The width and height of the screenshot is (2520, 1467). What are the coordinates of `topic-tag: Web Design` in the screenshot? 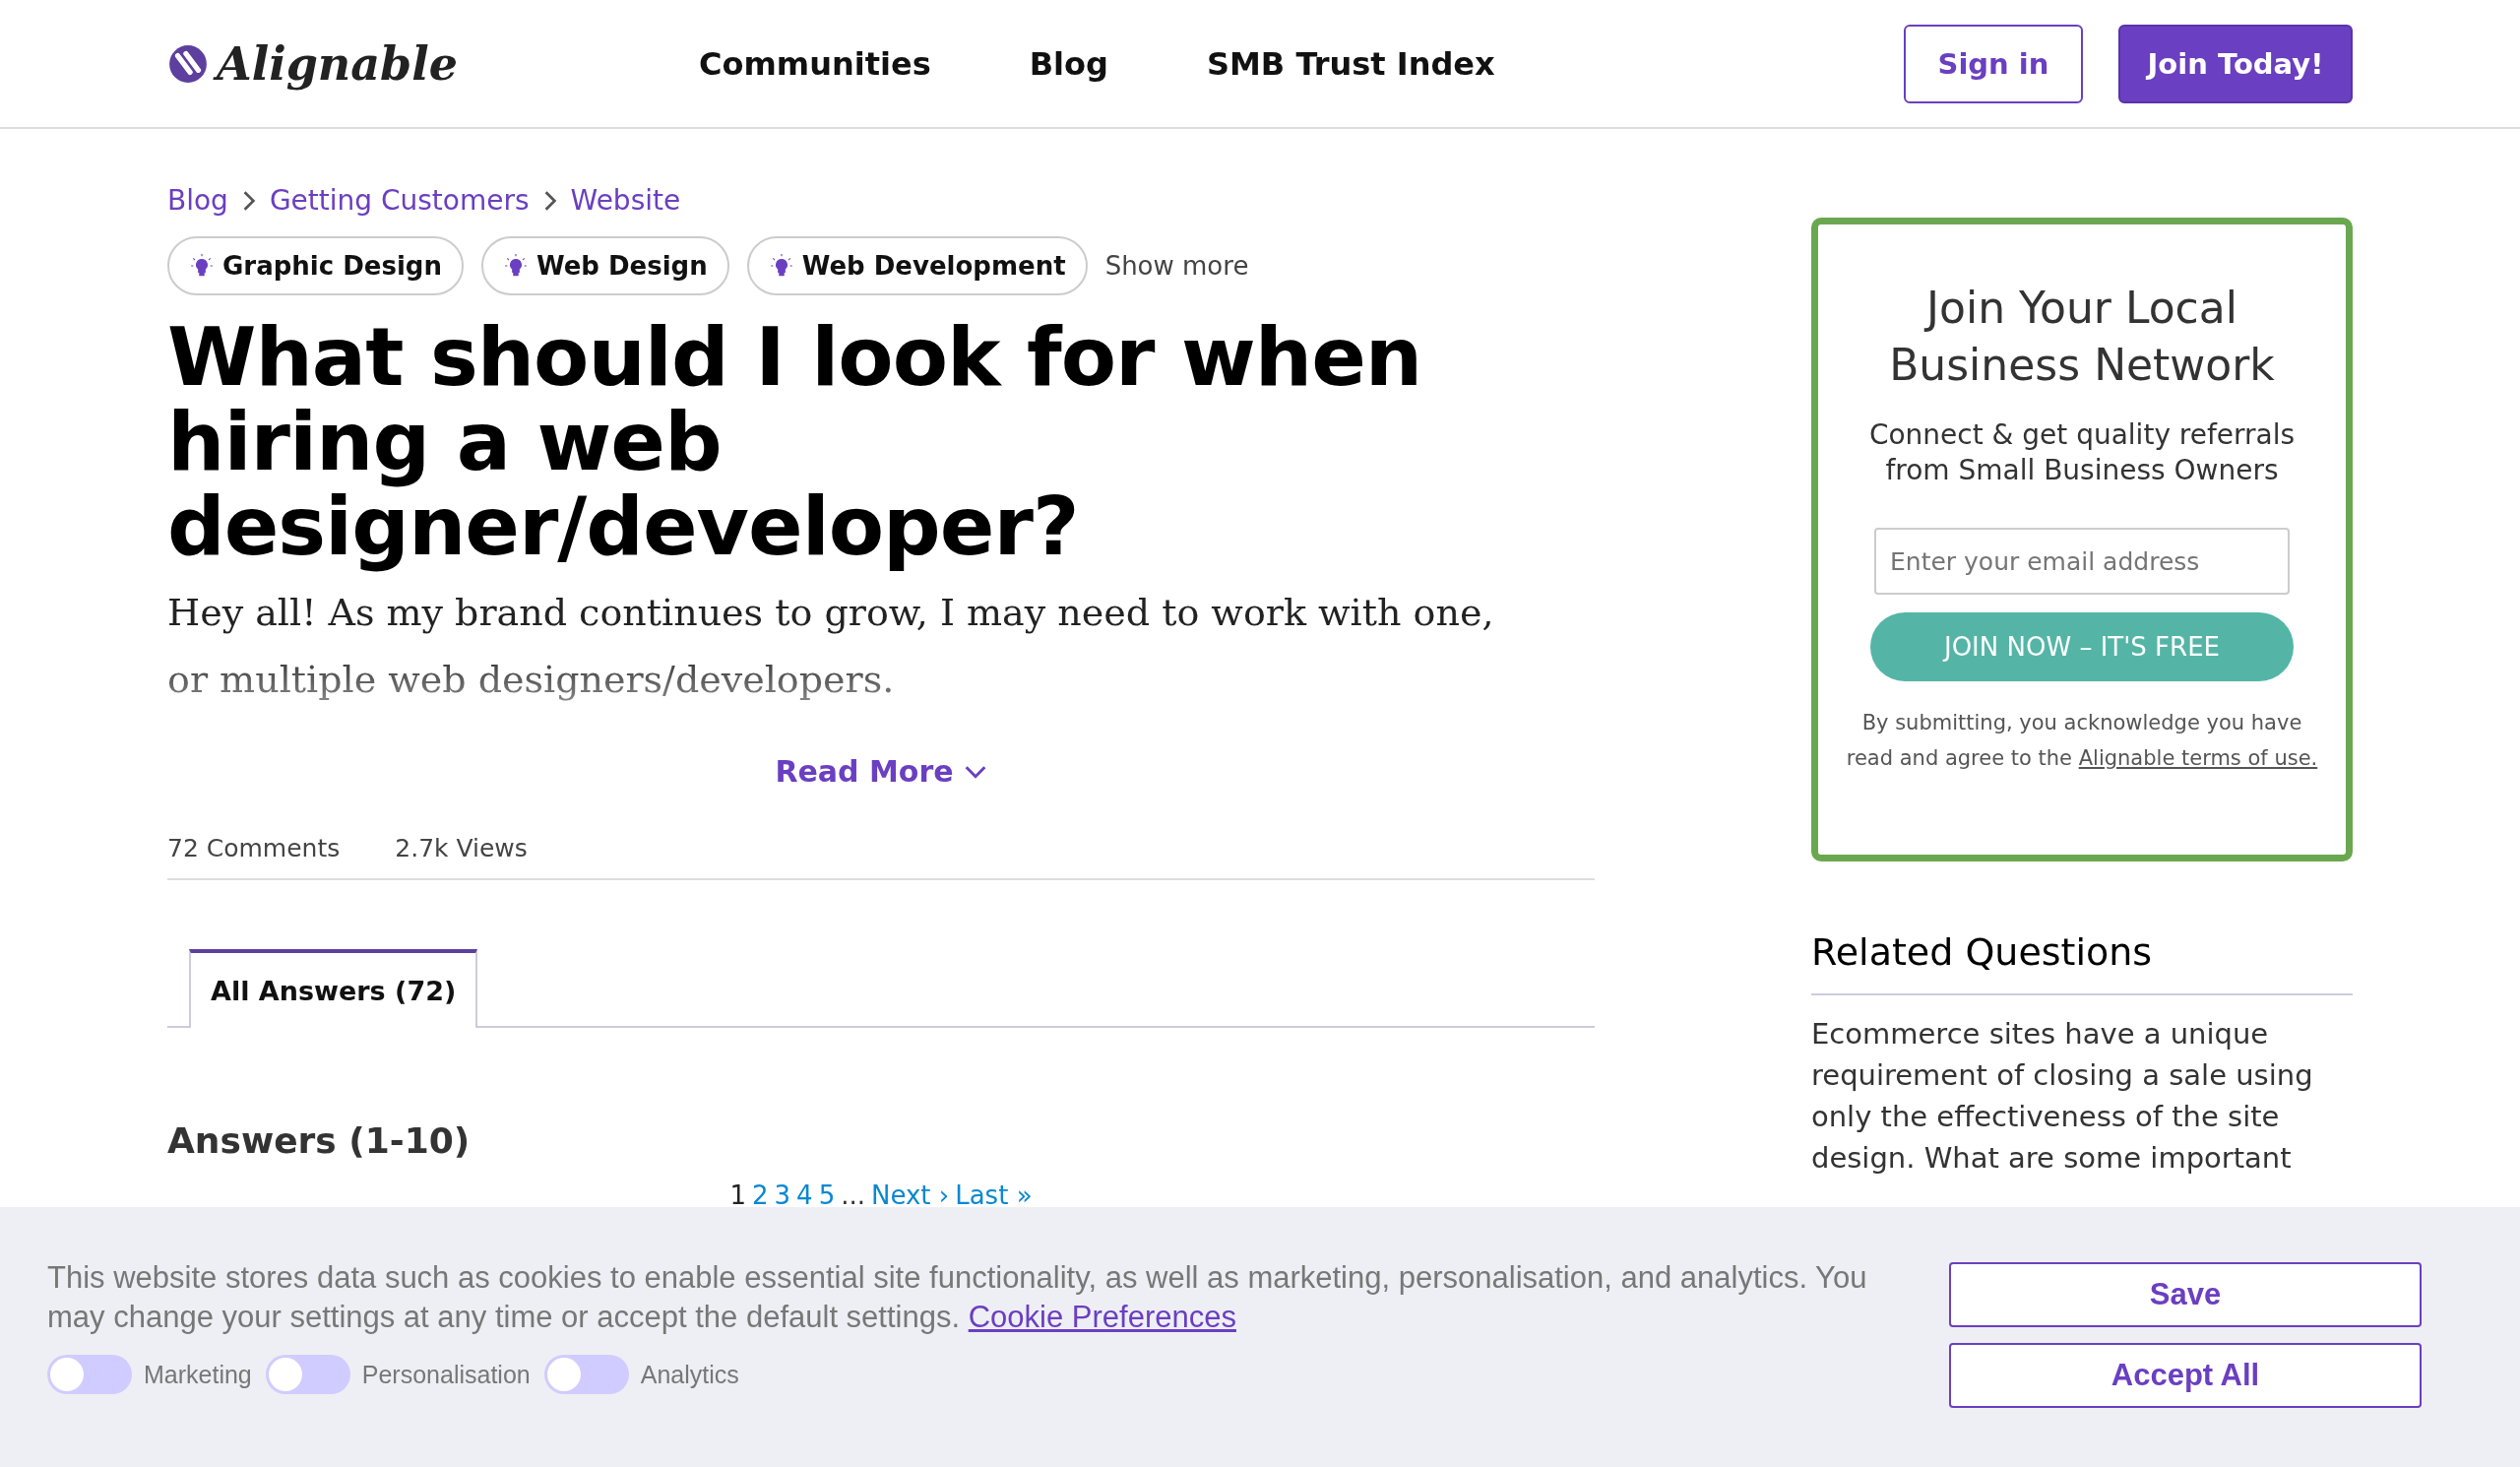 It's located at (604, 265).